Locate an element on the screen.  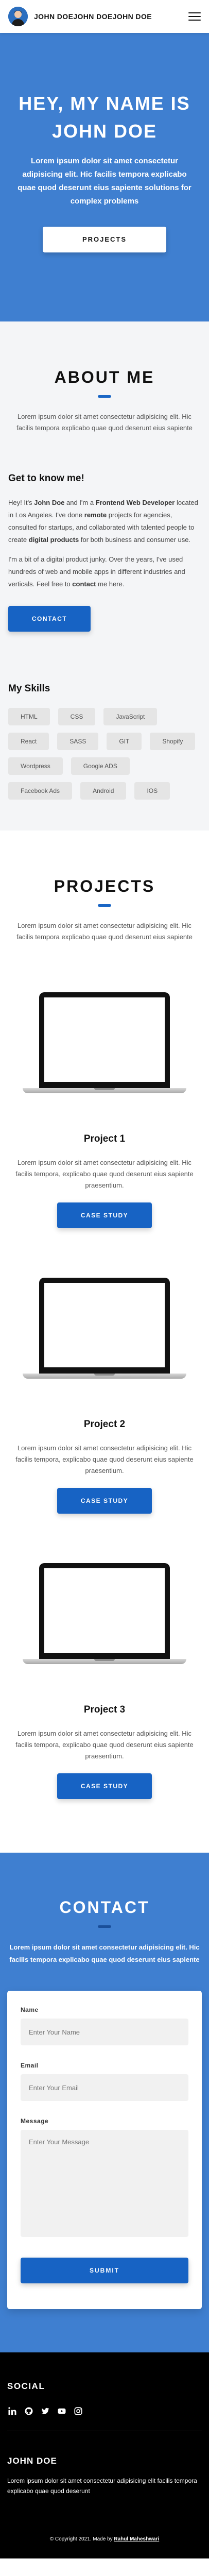
copyright-text: © Copyright 2021. Made by is located at coordinates (81, 2539).